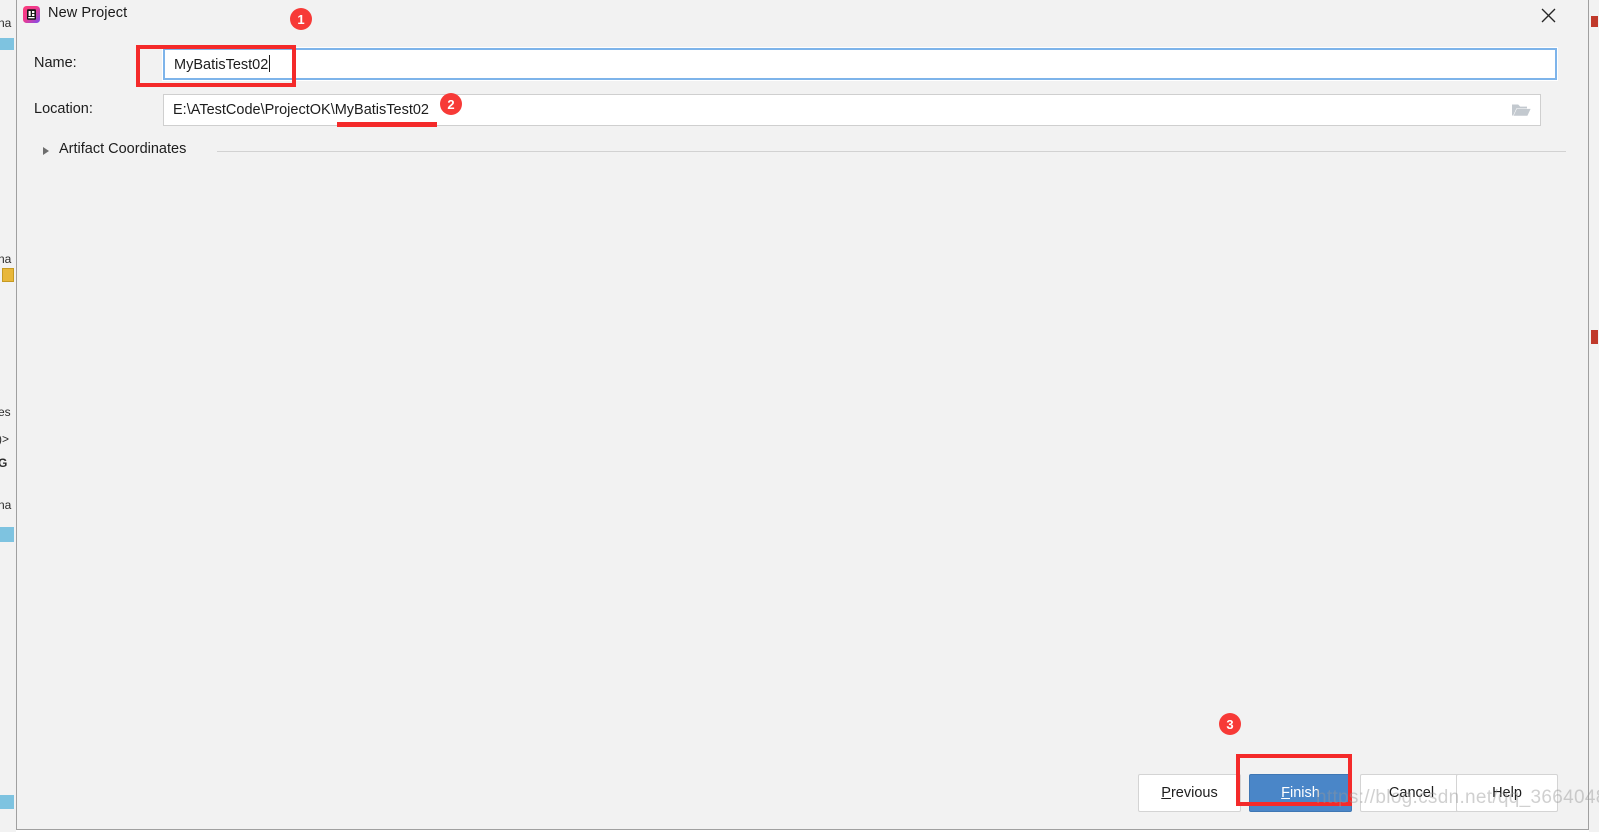 This screenshot has height=832, width=1599. I want to click on background-text-fragment: G, so click(4, 463).